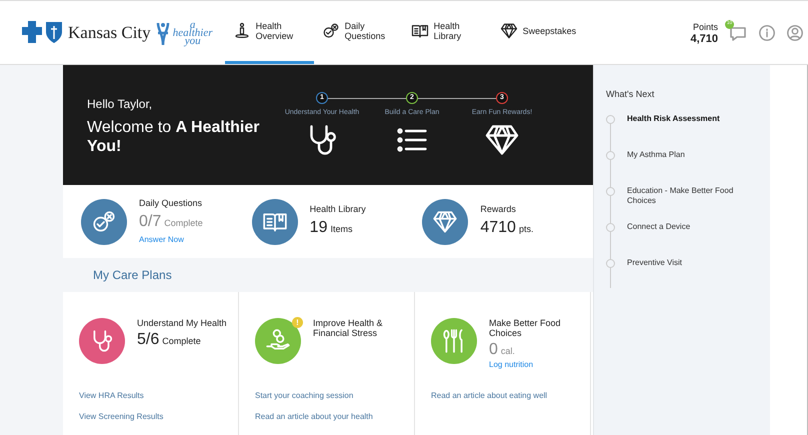 The width and height of the screenshot is (808, 435). I want to click on next-item: My Asthma Plan, so click(656, 168).